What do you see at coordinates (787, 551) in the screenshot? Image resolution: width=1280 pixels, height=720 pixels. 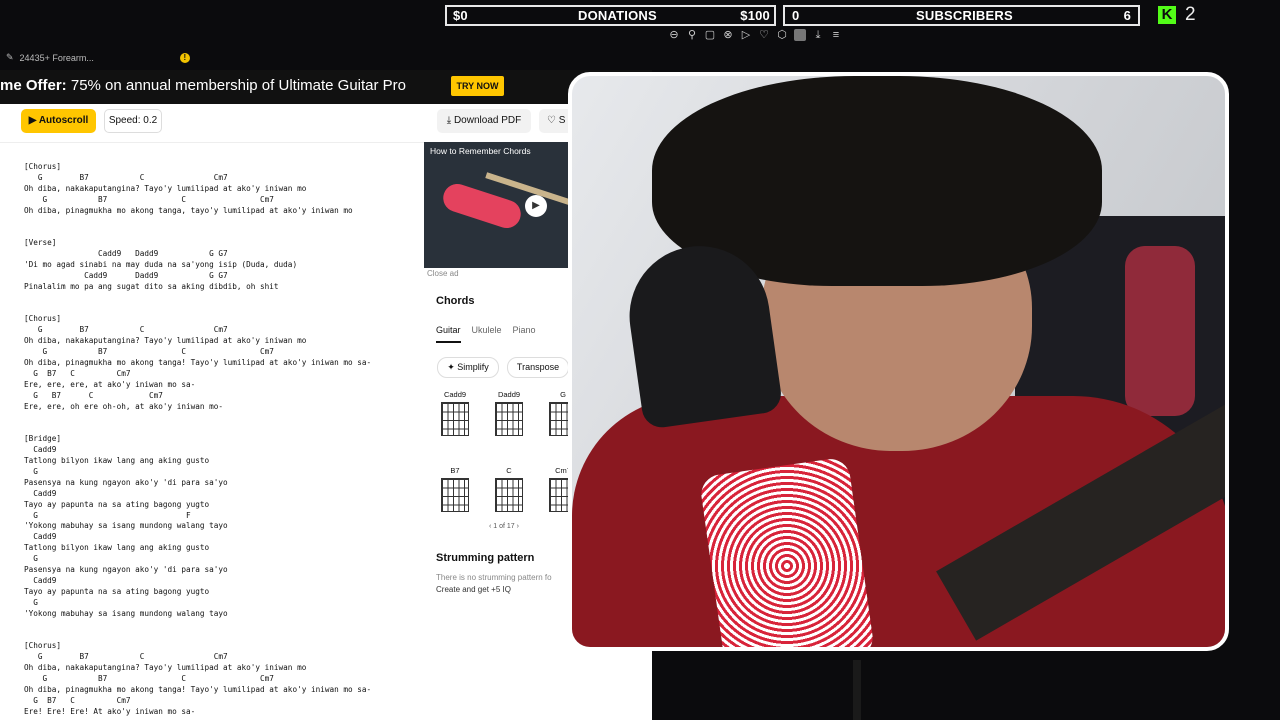 I see `microphone-grille-image` at bounding box center [787, 551].